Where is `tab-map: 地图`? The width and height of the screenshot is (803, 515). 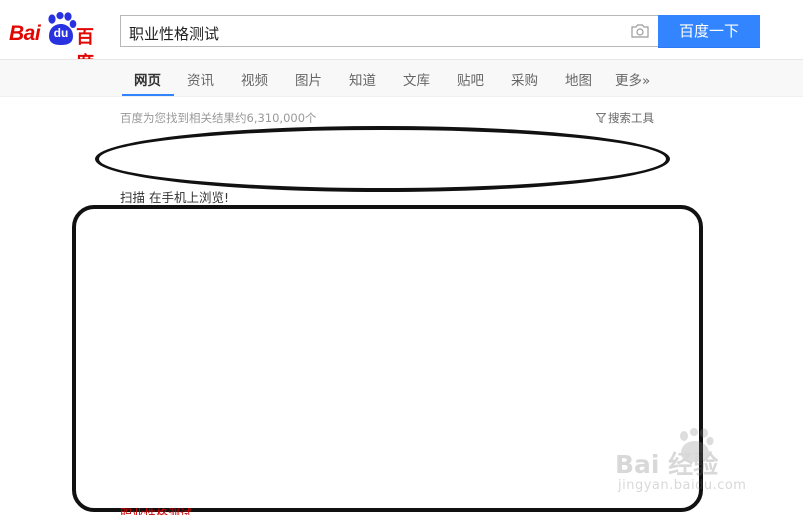
tab-map: 地图 is located at coordinates (578, 79).